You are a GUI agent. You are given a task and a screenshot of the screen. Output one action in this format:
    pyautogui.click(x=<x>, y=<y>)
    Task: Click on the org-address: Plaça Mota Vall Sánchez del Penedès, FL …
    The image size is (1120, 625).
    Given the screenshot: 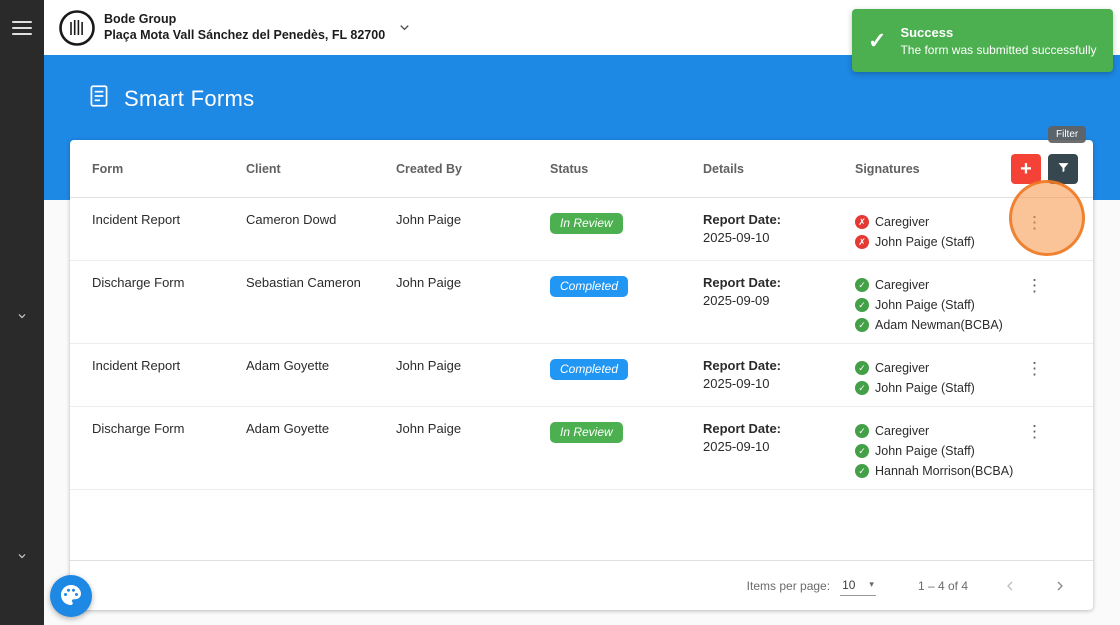 What is the action you would take?
    pyautogui.click(x=245, y=34)
    